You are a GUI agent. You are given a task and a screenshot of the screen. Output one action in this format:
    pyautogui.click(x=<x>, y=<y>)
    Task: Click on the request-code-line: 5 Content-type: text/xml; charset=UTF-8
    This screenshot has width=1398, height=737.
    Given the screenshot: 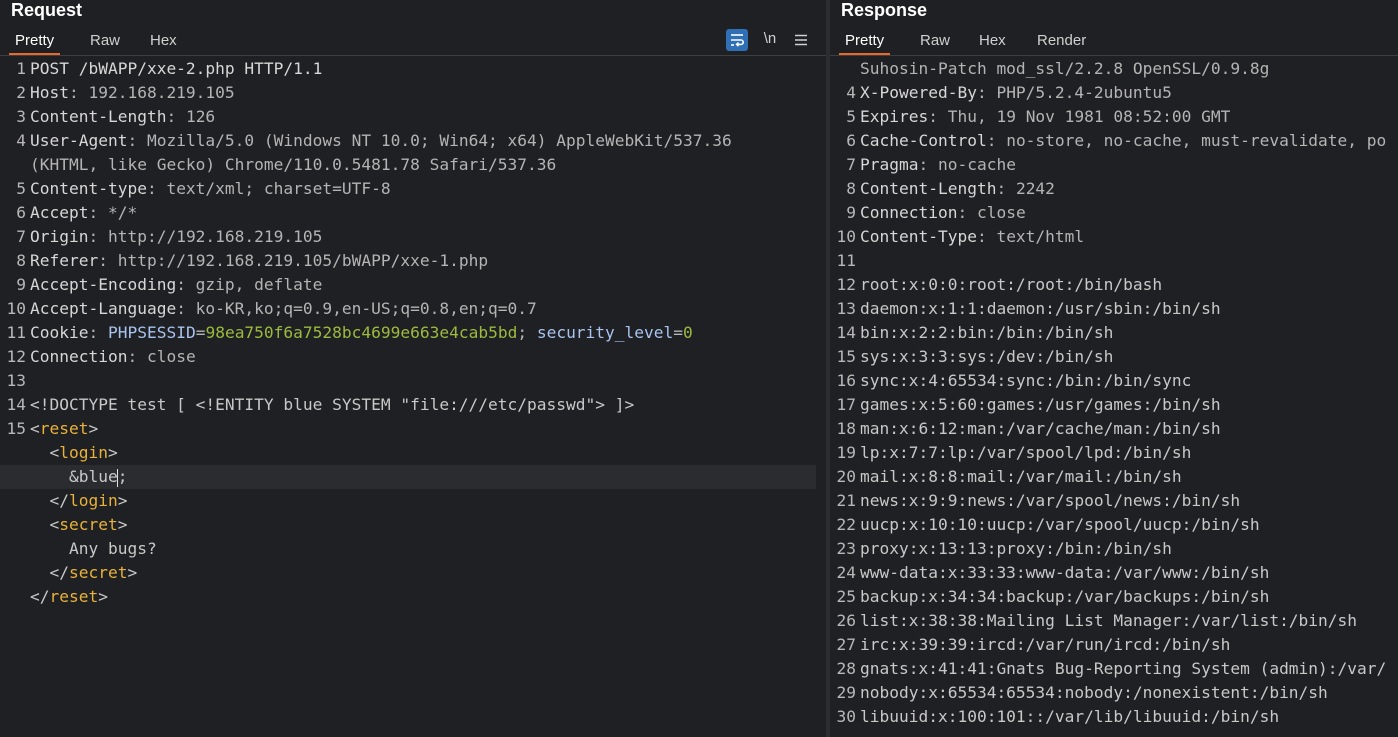 What is the action you would take?
    pyautogui.click(x=413, y=189)
    